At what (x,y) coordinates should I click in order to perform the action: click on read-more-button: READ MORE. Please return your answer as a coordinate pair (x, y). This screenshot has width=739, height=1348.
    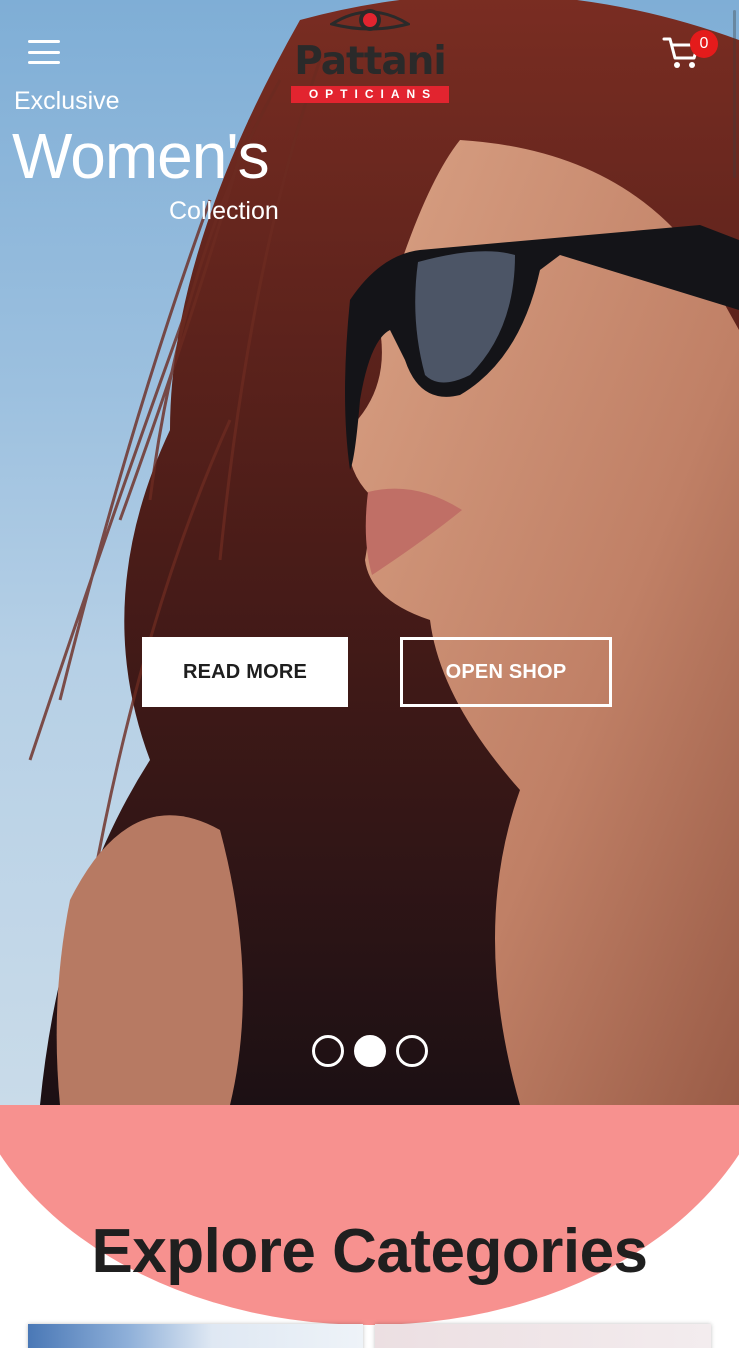
    Looking at the image, I should click on (245, 672).